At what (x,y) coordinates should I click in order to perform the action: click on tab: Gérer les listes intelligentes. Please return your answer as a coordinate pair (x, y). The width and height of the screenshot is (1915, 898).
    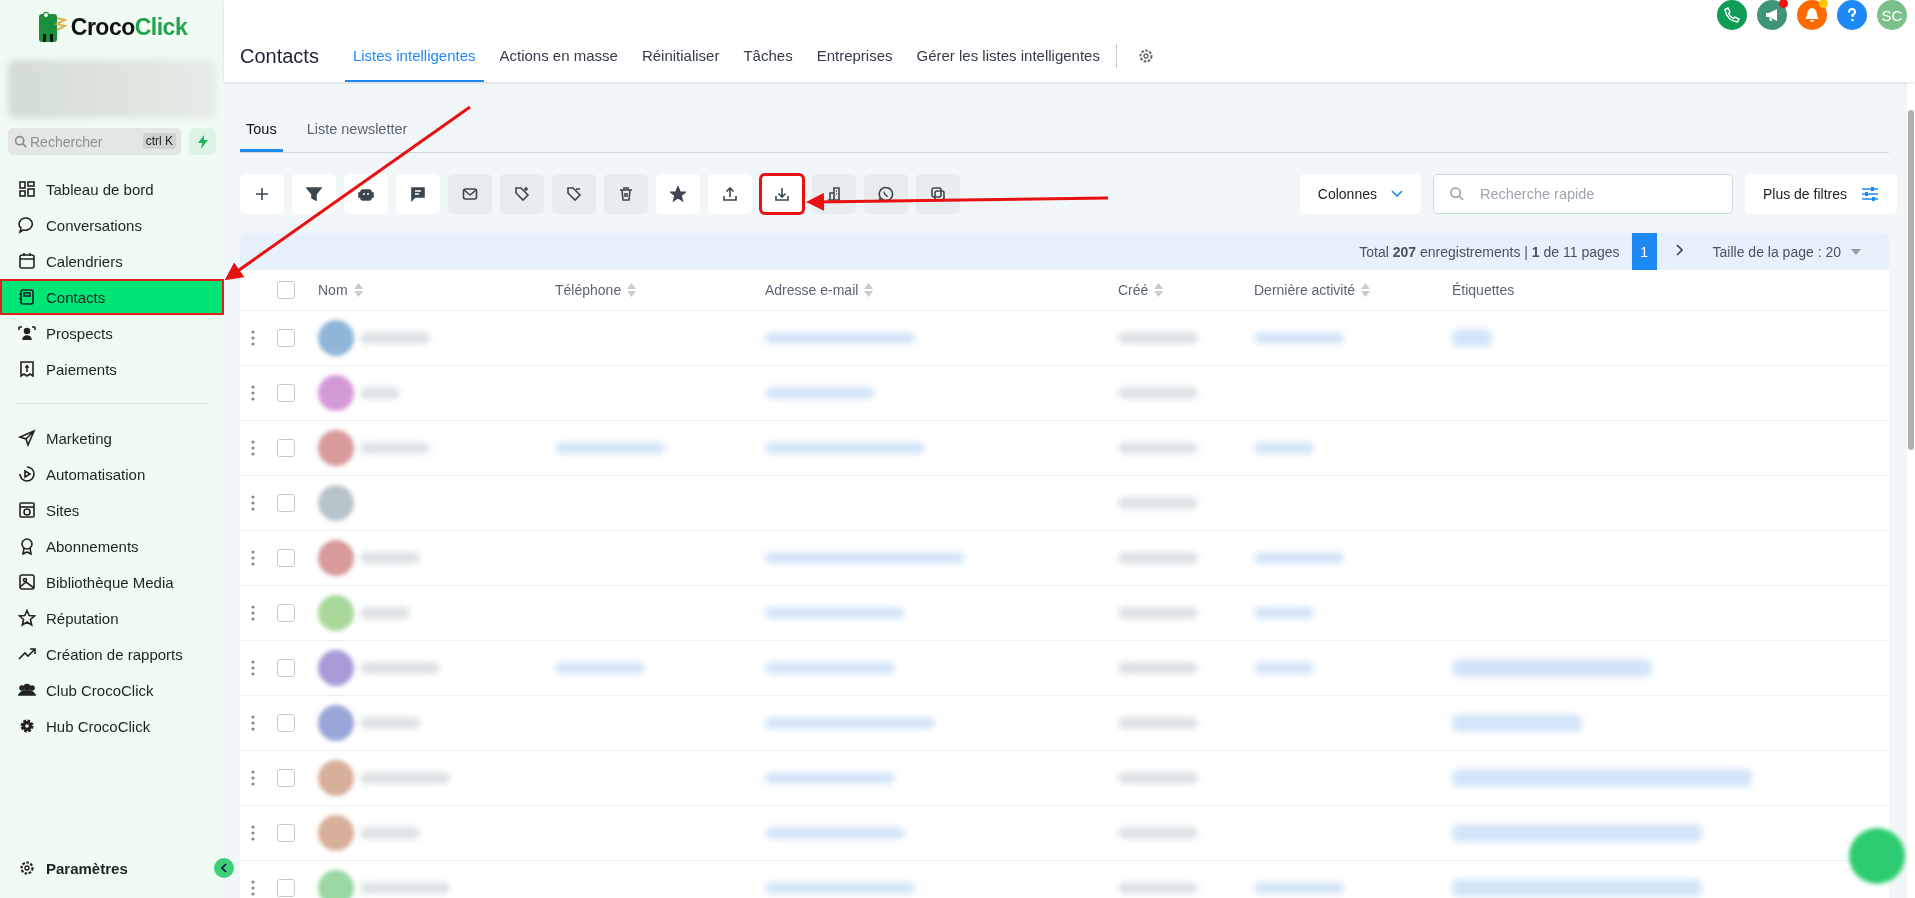
    Looking at the image, I should click on (1008, 56).